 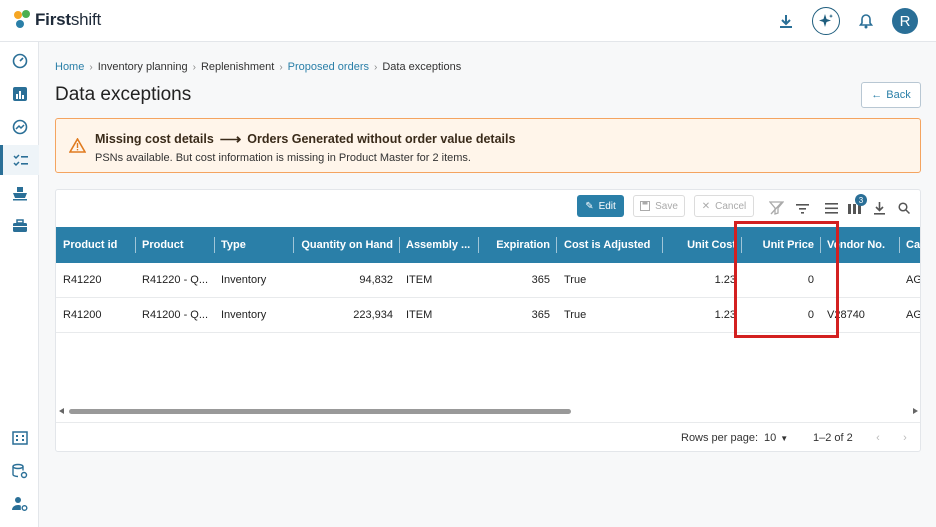 What do you see at coordinates (600, 206) in the screenshot?
I see `edit-button: ✎ Edit` at bounding box center [600, 206].